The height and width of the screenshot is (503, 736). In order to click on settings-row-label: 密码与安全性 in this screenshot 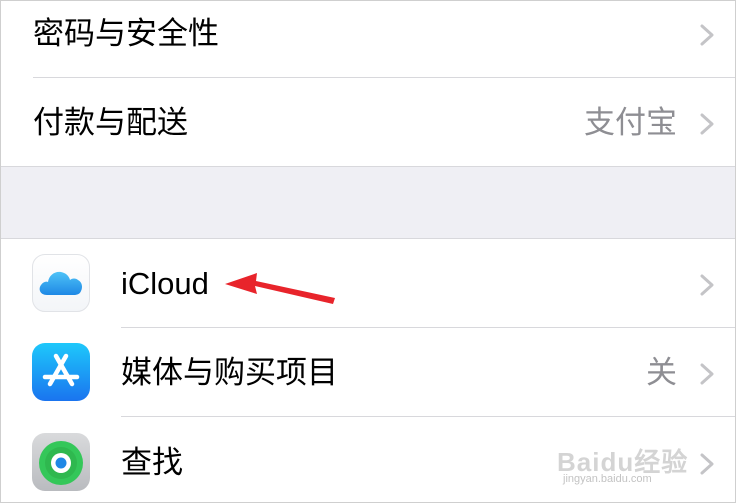, I will do `click(126, 34)`.